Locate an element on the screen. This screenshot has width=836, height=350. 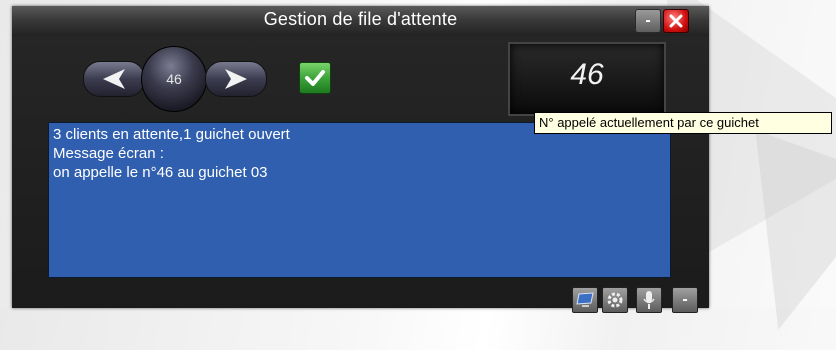
screen-button is located at coordinates (585, 300).